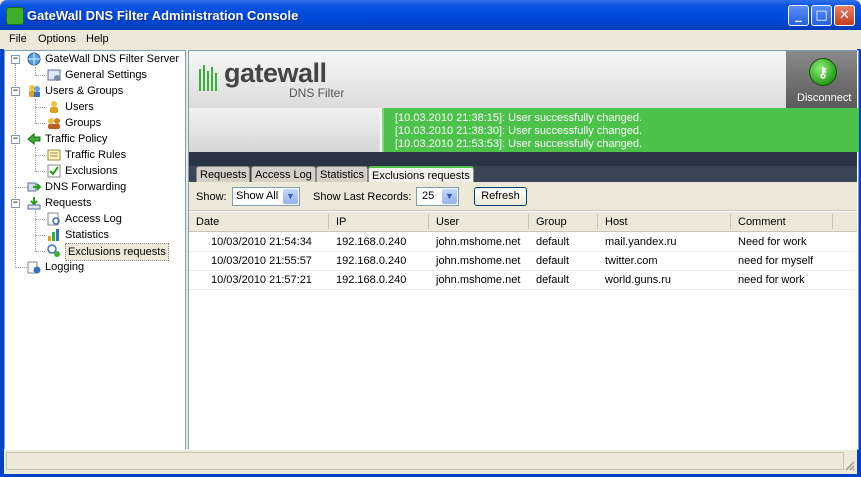 This screenshot has width=861, height=477. What do you see at coordinates (54, 155) in the screenshot?
I see `rules-icon` at bounding box center [54, 155].